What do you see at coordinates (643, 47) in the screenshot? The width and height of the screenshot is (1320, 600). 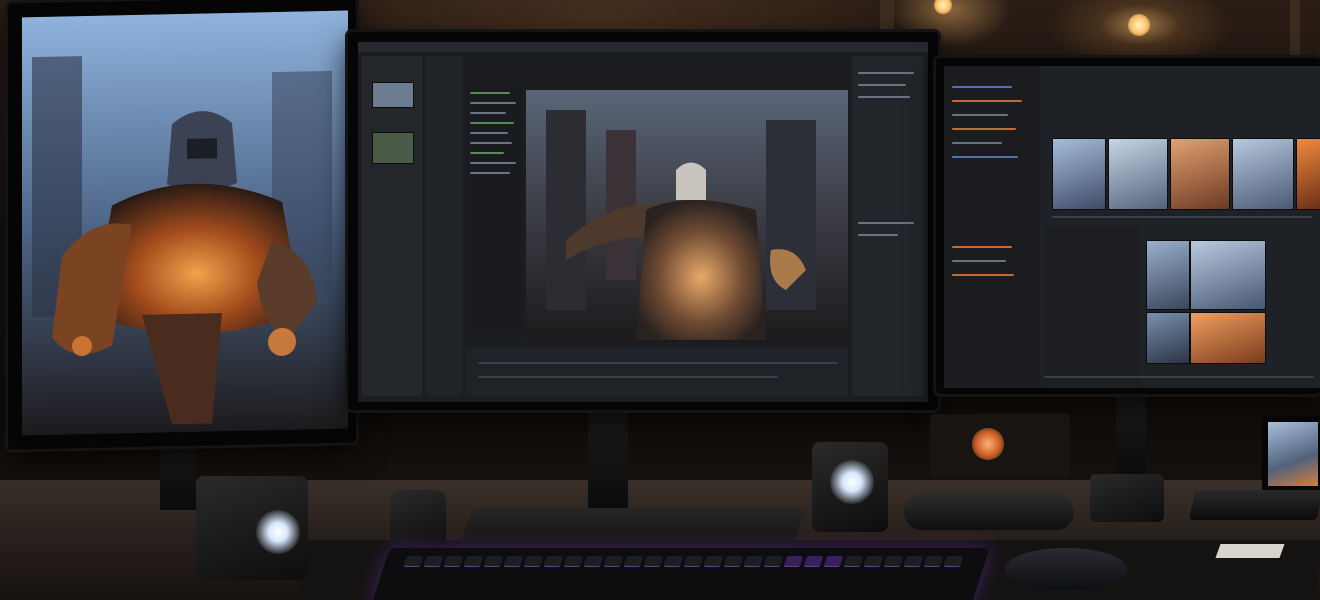 I see `editor-menu-bar` at bounding box center [643, 47].